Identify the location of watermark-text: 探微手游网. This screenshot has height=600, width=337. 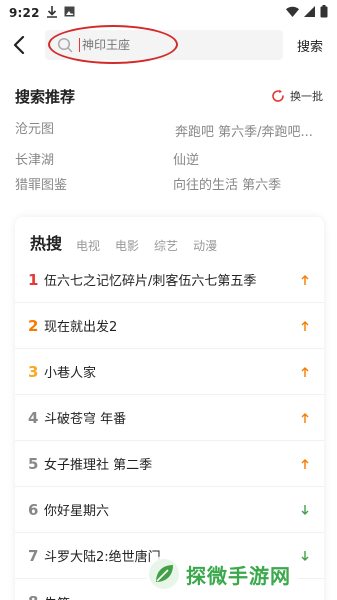
(238, 575).